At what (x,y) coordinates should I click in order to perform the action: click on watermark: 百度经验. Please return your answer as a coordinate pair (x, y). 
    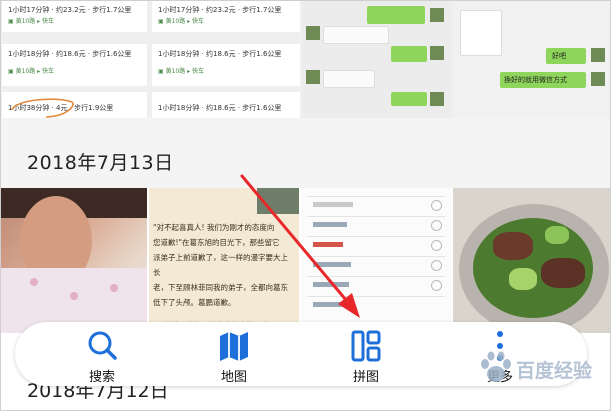
    Looking at the image, I should click on (540, 368).